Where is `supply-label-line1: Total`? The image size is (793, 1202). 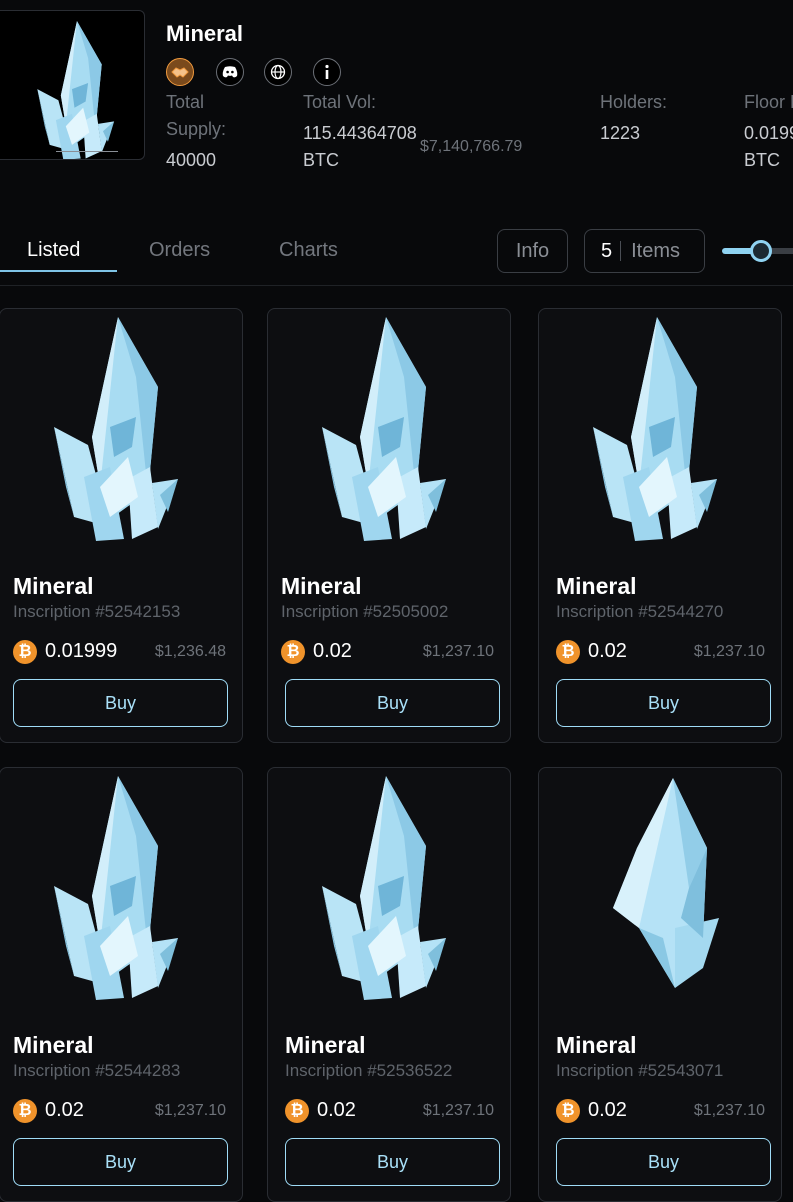 supply-label-line1: Total is located at coordinates (185, 102).